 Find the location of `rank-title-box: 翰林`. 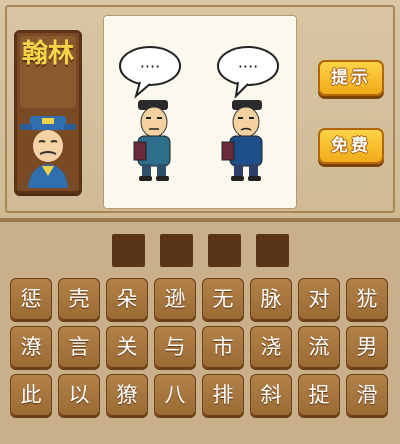

rank-title-box: 翰林 is located at coordinates (48, 72).